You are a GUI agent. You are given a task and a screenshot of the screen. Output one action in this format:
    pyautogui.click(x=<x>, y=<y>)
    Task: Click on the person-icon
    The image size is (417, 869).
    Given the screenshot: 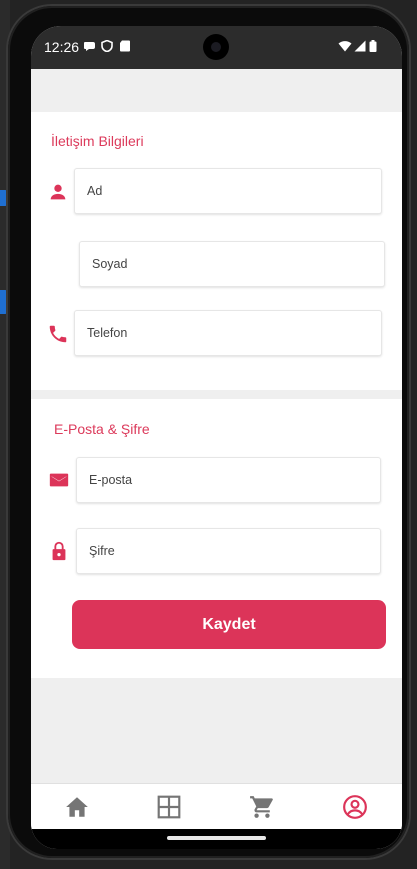 What is the action you would take?
    pyautogui.click(x=58, y=192)
    